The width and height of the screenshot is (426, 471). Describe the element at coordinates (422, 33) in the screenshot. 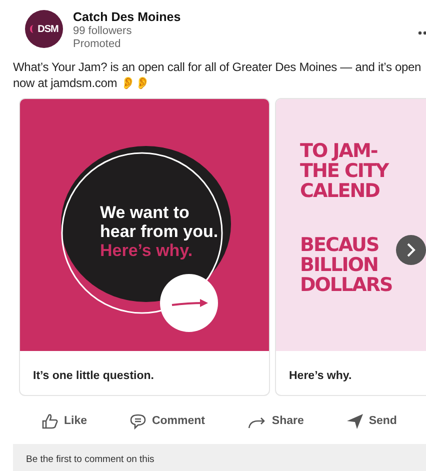

I see `more-icon` at that location.